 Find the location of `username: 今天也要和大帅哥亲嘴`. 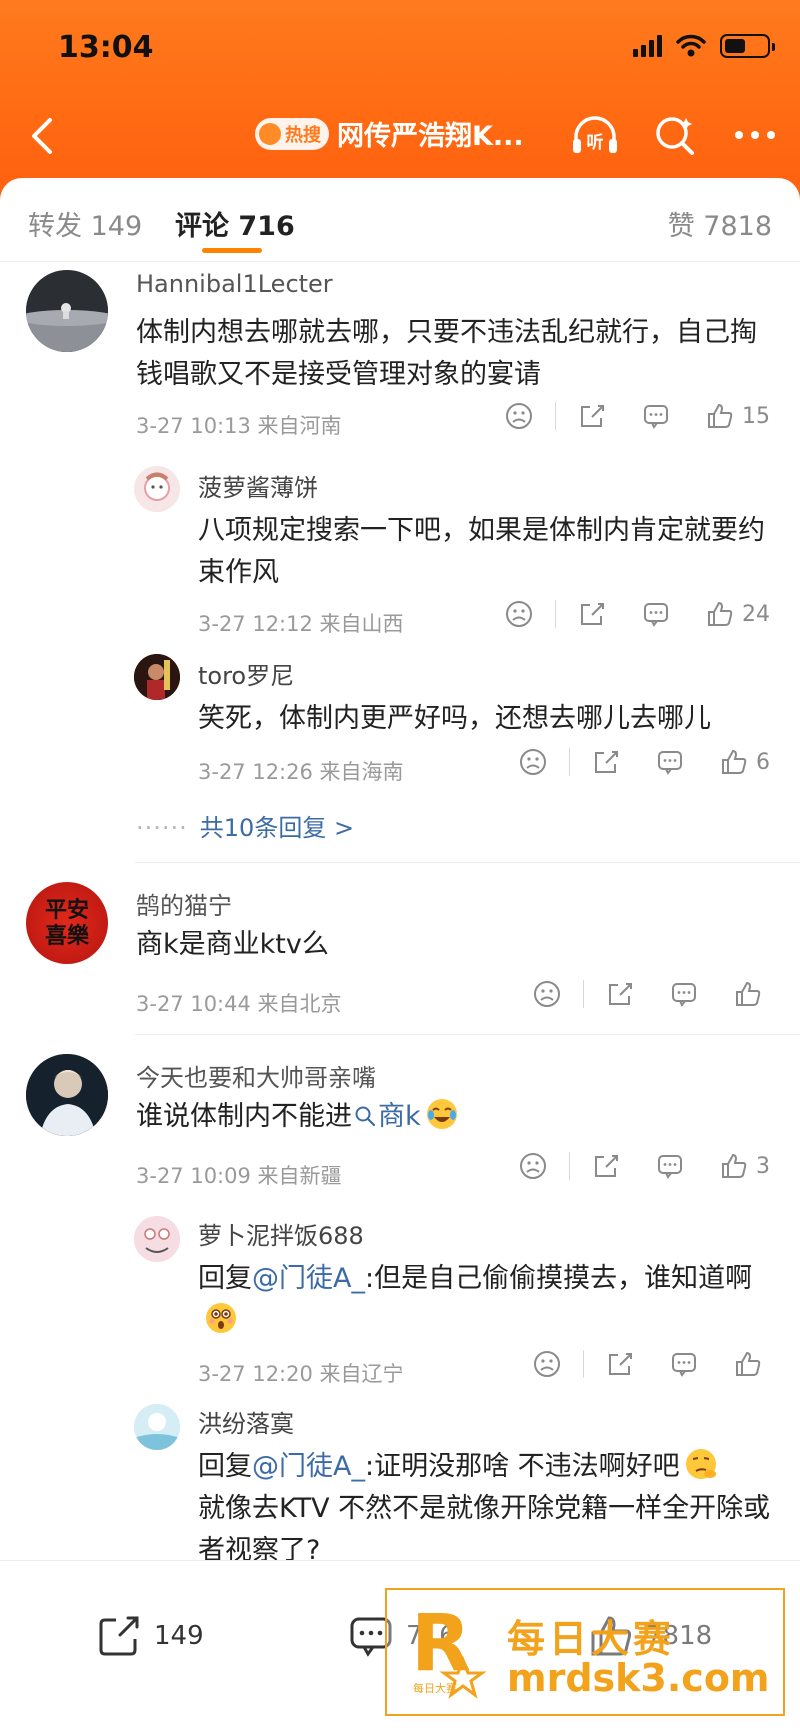

username: 今天也要和大帅哥亲嘴 is located at coordinates (256, 1075).